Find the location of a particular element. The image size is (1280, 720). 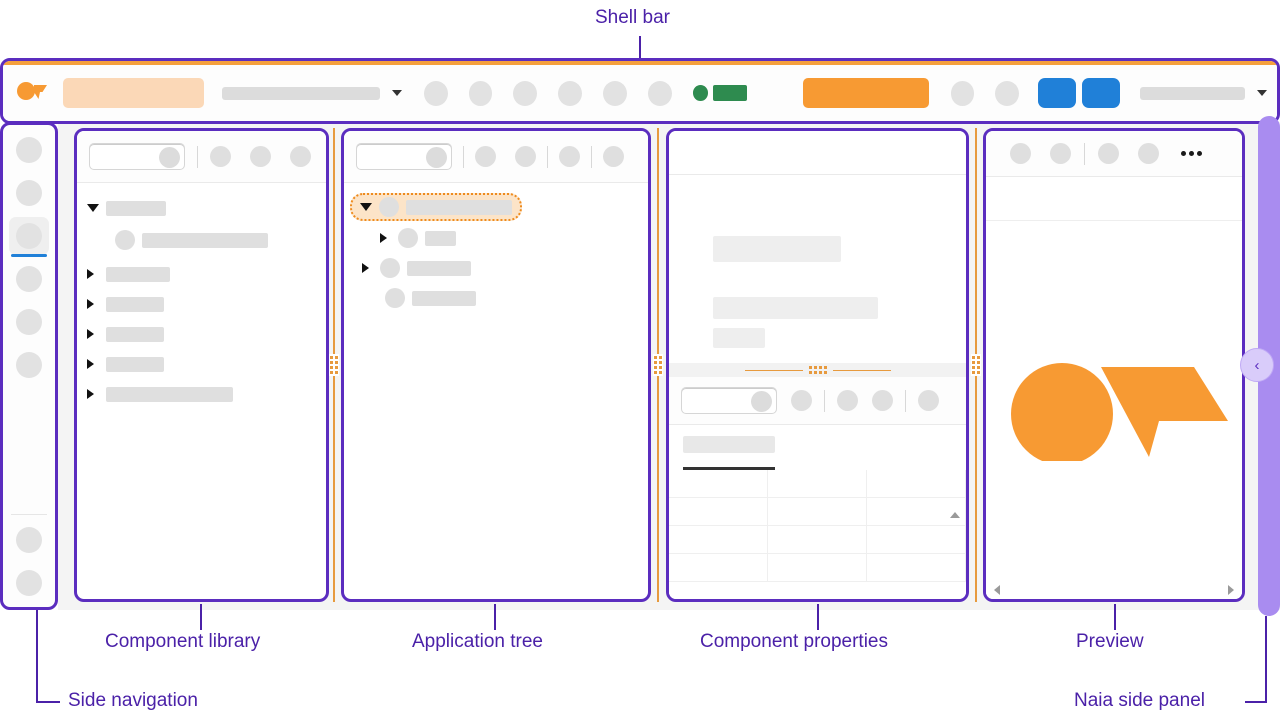

scroll-left-arrow-icon is located at coordinates (997, 590).